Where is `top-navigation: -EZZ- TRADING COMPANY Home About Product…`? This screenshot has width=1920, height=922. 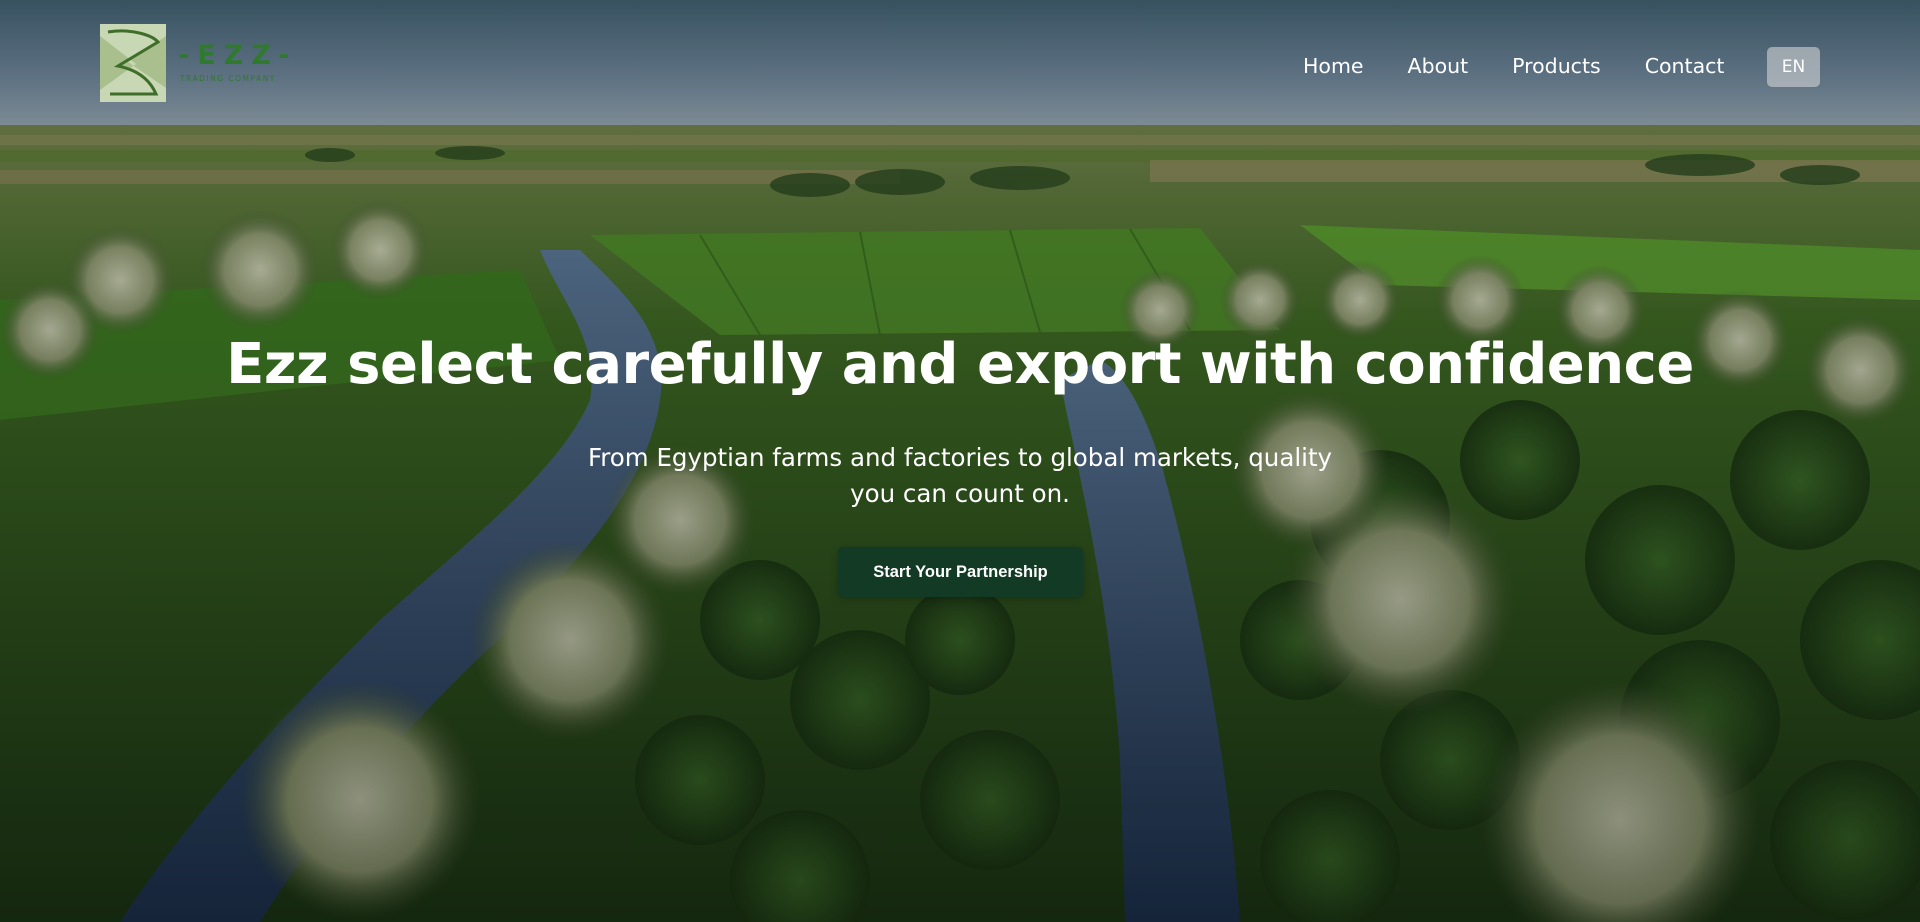 top-navigation: -EZZ- TRADING COMPANY Home About Product… is located at coordinates (960, 64).